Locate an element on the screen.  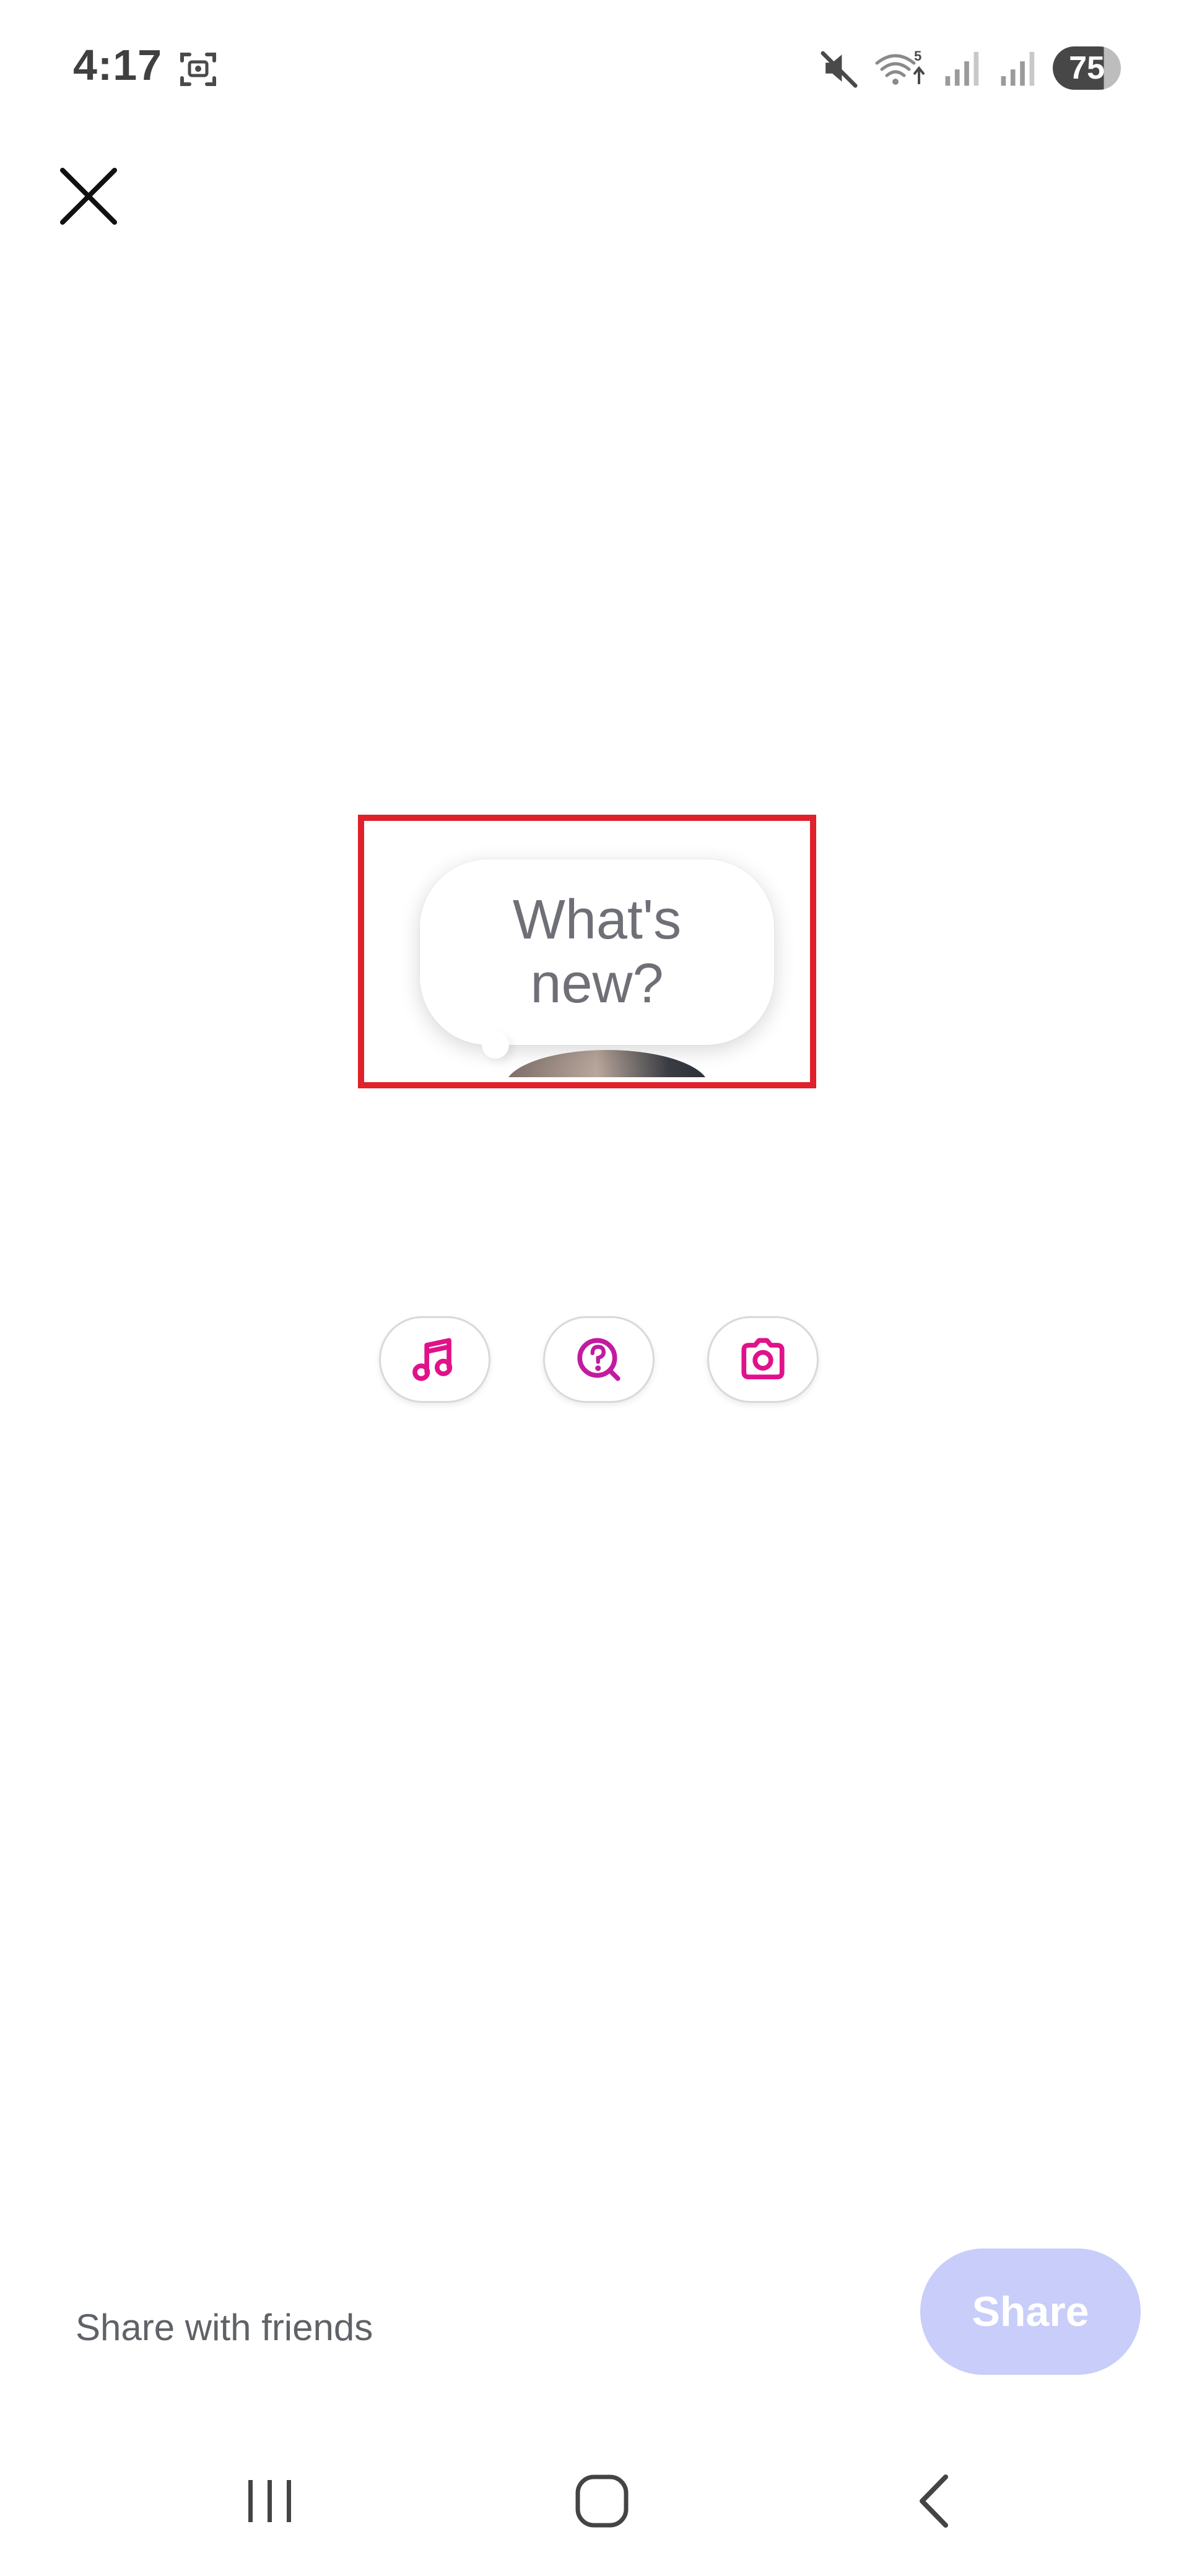
screenshot-icon is located at coordinates (198, 69).